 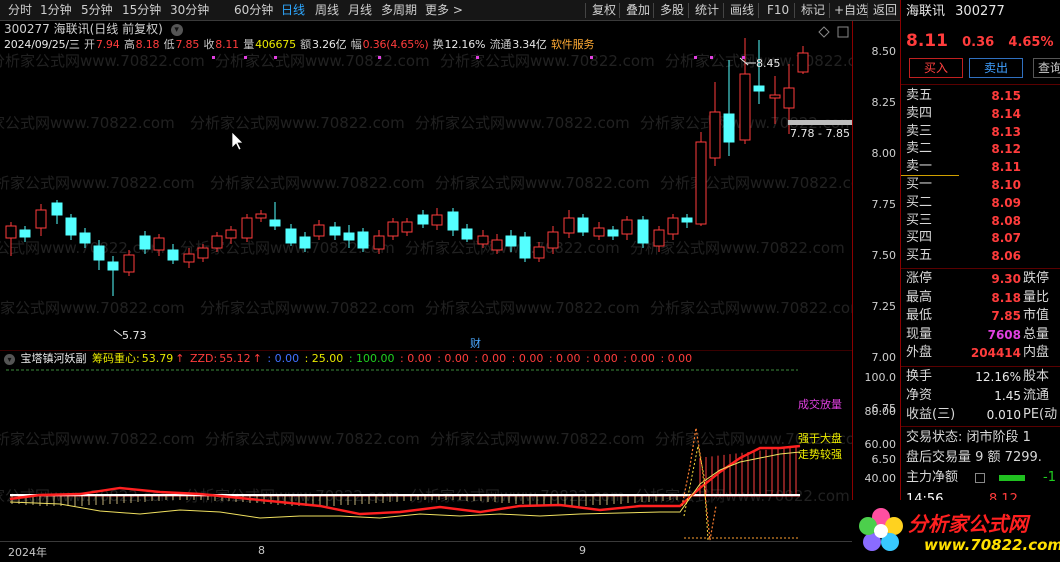 I want to click on tab-15min: 15分钟, so click(x=141, y=10).